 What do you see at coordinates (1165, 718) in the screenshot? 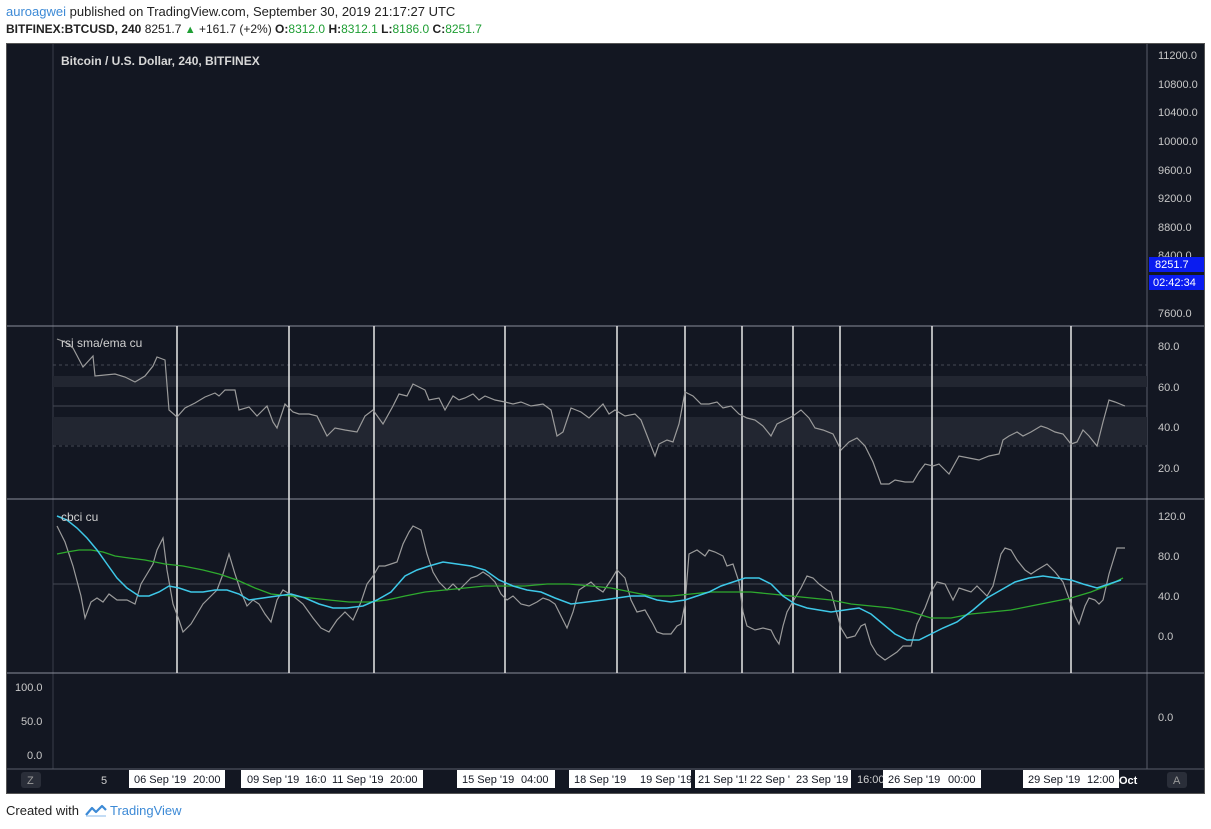
I see `bottom-right-tick: 0.0` at bounding box center [1165, 718].